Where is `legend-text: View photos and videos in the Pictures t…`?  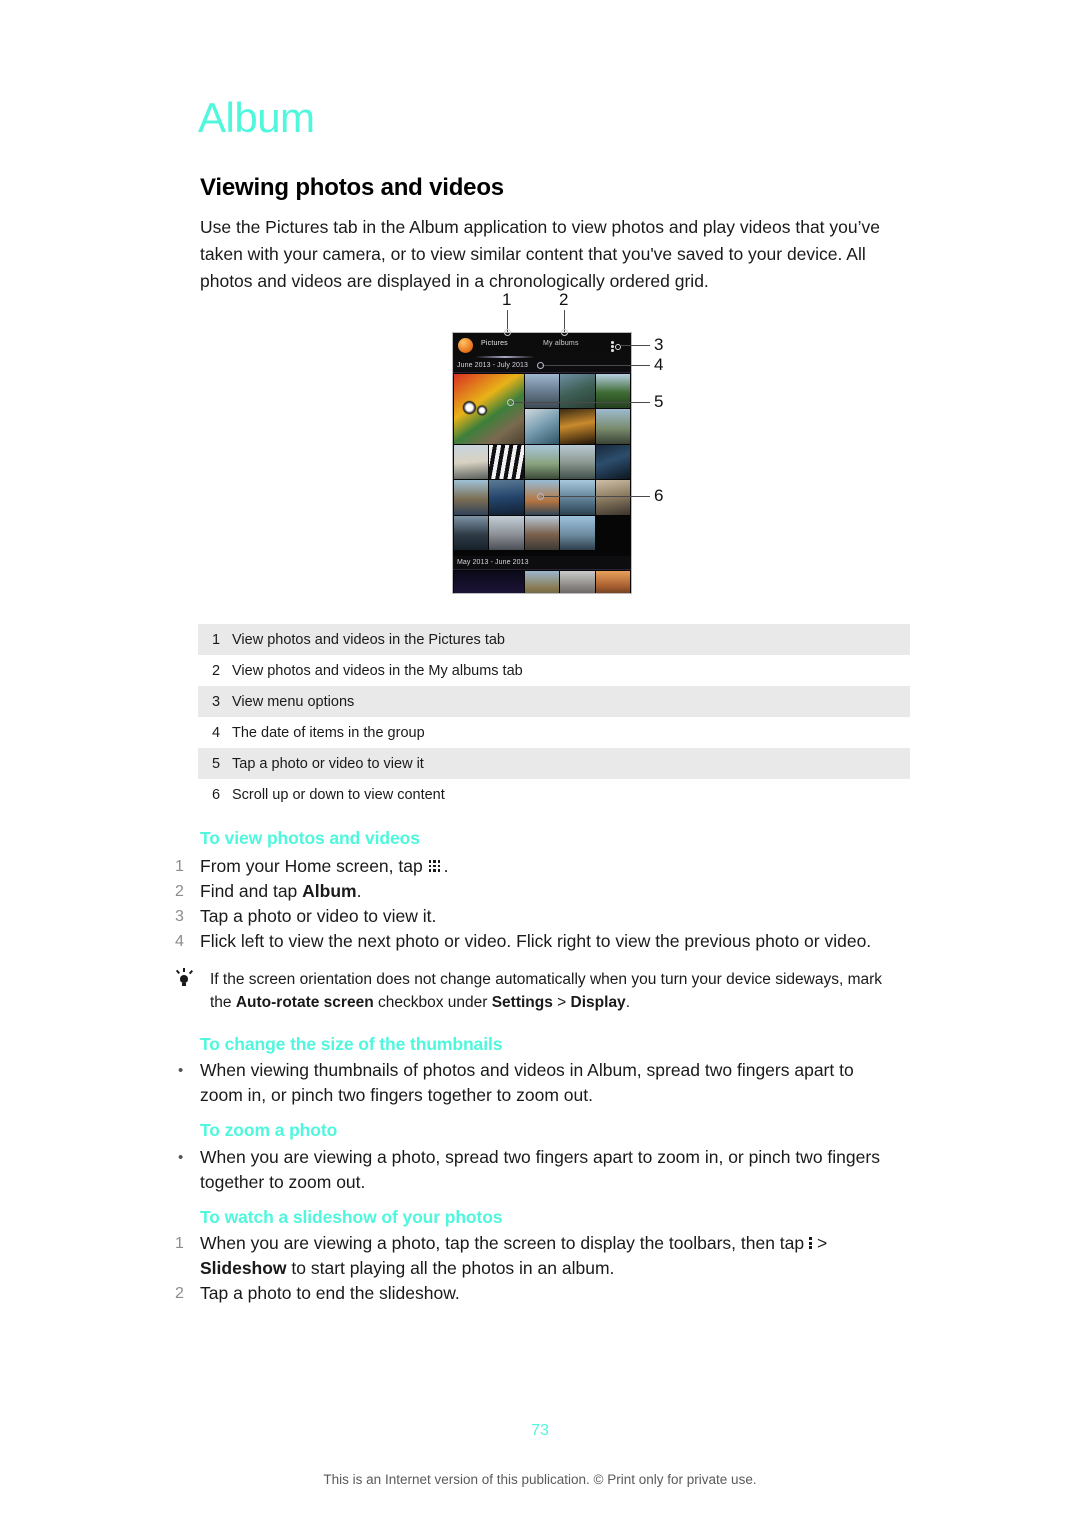 legend-text: View photos and videos in the Pictures t… is located at coordinates (368, 639).